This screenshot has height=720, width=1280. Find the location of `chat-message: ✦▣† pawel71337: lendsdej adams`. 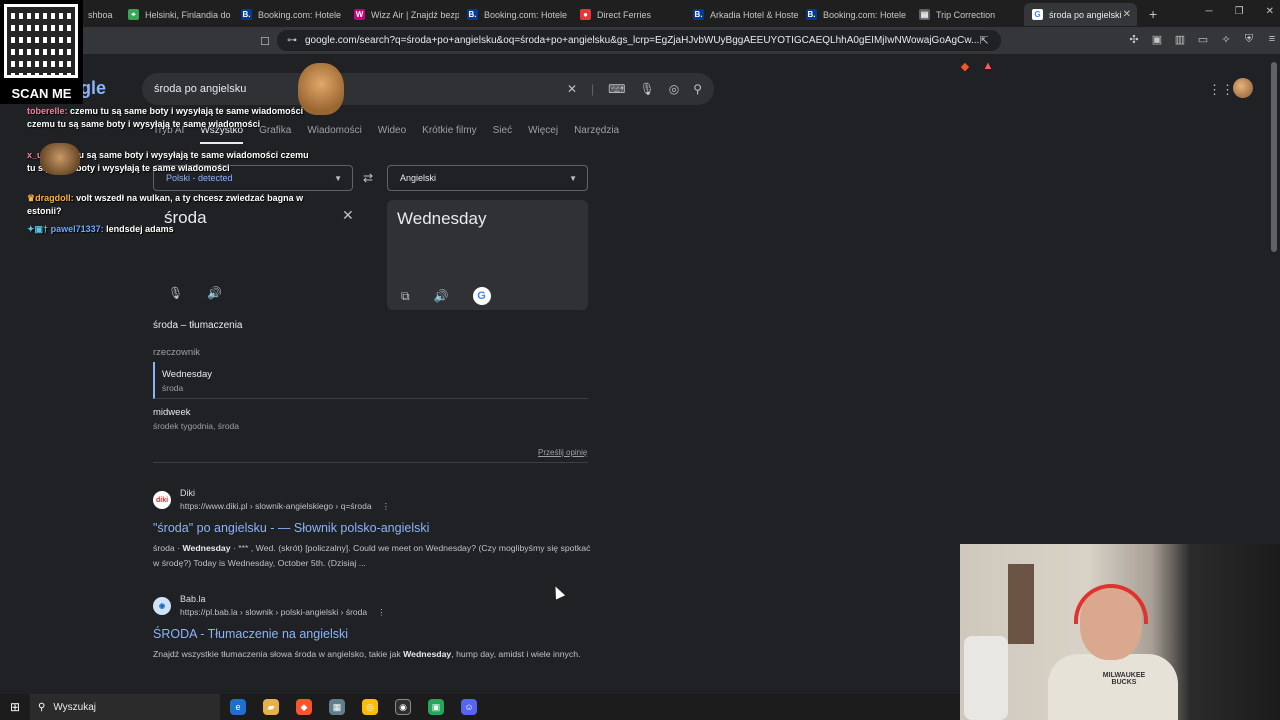

chat-message: ✦▣† pawel71337: lendsdej adams is located at coordinates (172, 229).